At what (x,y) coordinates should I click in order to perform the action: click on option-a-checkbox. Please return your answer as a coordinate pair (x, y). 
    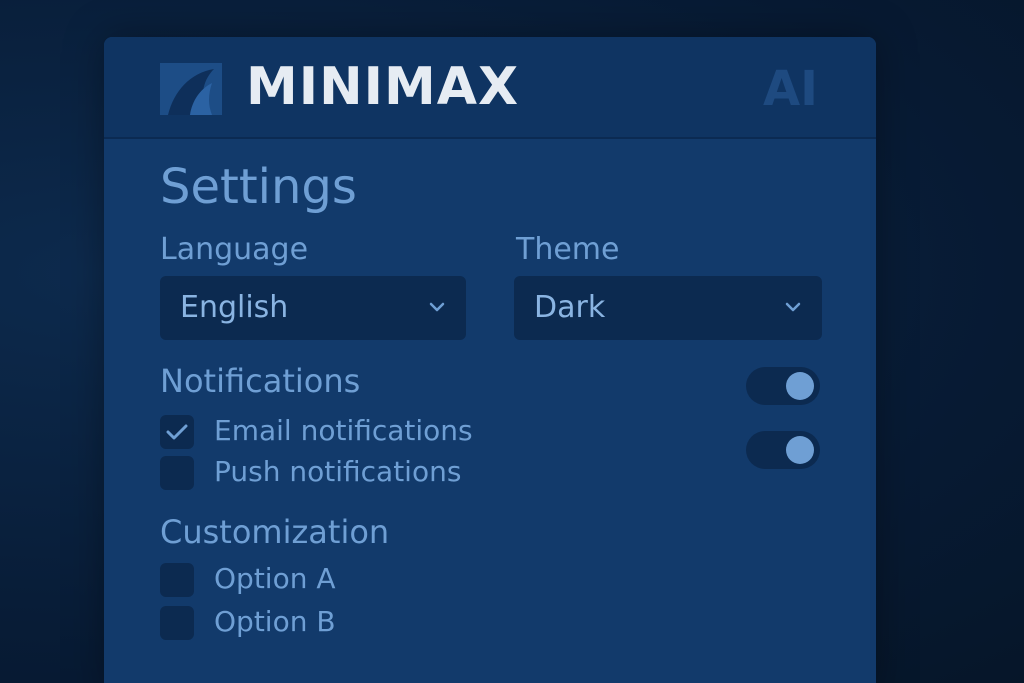
    Looking at the image, I should click on (177, 580).